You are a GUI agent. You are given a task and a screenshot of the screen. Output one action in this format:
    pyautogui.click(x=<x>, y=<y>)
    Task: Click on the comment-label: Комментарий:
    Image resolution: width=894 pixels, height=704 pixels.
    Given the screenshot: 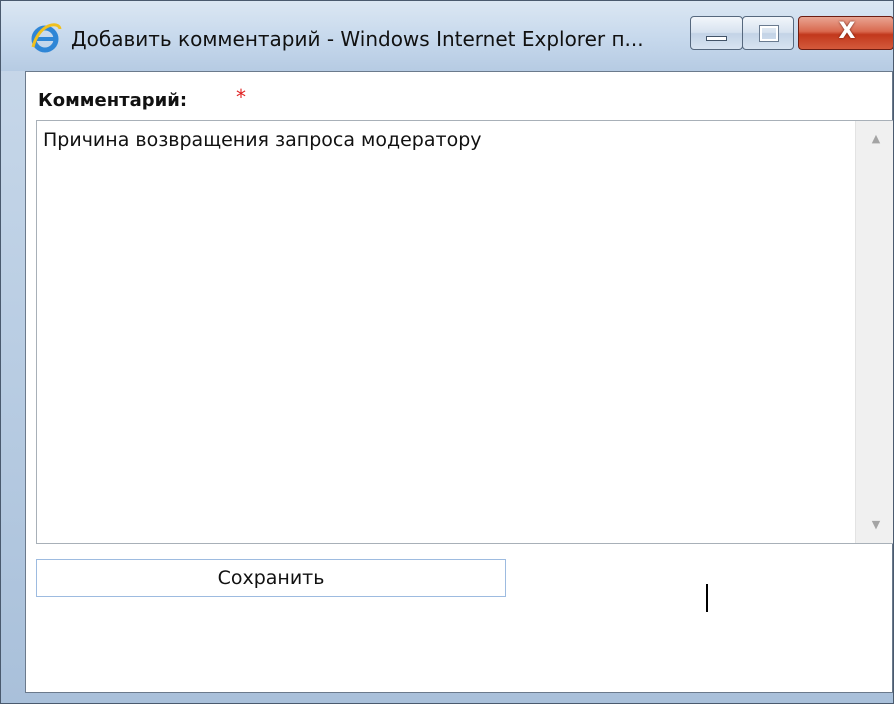 What is the action you would take?
    pyautogui.click(x=113, y=100)
    